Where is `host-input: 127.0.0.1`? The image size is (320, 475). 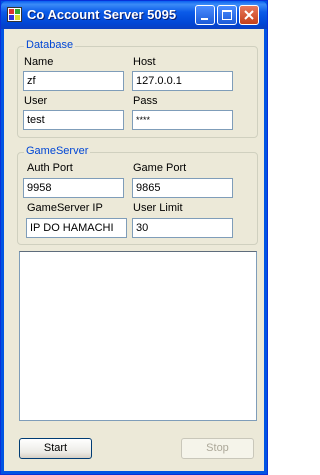 host-input: 127.0.0.1 is located at coordinates (182, 81).